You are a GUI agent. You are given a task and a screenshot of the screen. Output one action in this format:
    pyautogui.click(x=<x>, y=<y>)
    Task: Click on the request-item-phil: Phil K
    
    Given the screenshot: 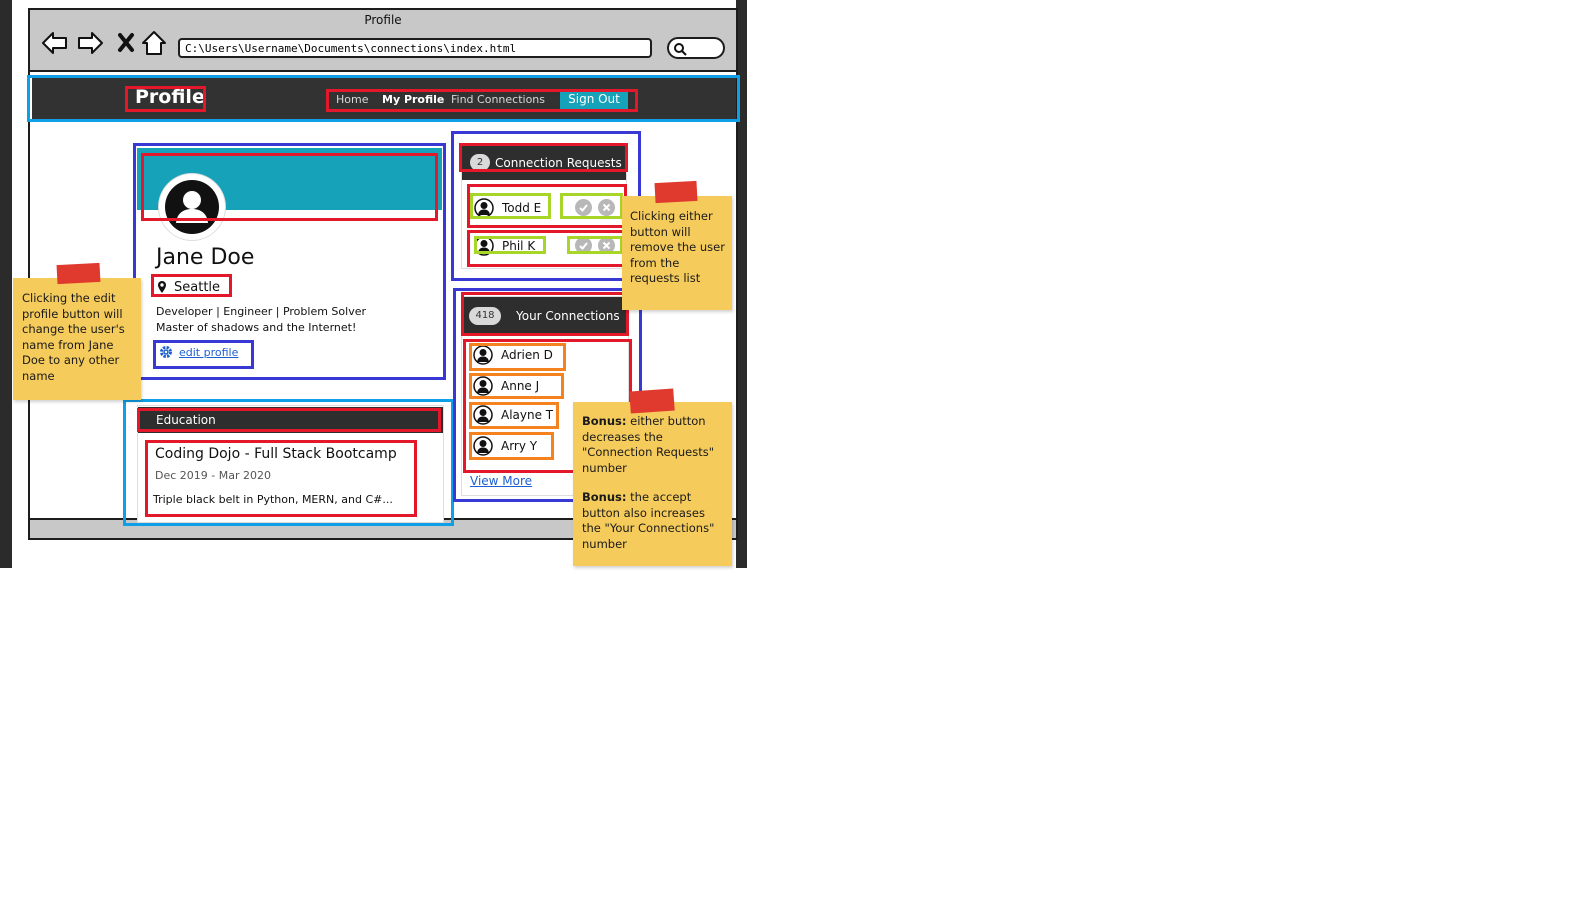 What is the action you would take?
    pyautogui.click(x=504, y=246)
    